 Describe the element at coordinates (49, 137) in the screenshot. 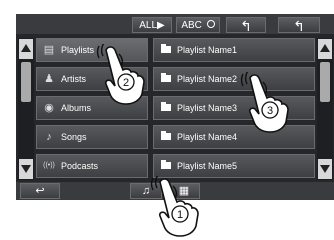

I see `song-icon: ♪` at that location.